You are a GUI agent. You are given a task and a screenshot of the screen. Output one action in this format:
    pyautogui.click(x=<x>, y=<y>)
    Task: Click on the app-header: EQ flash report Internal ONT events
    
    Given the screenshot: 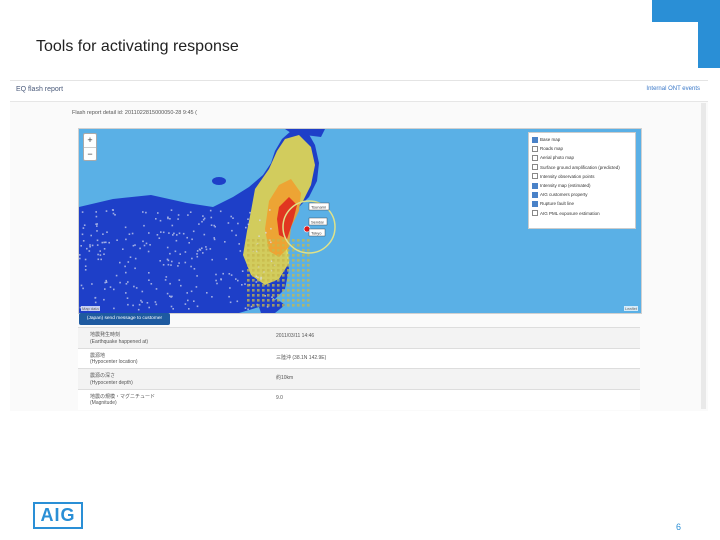 What is the action you would take?
    pyautogui.click(x=359, y=91)
    